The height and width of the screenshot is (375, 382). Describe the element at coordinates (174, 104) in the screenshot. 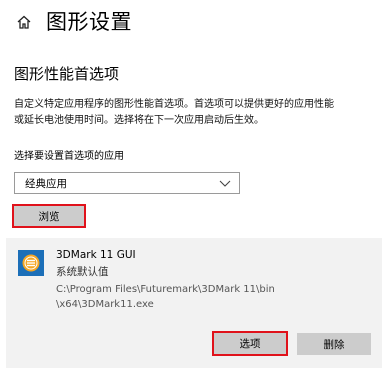

I see `description-line-1: 自定义特定应用程序的图形性能首选项。首选项可以提供更好的应用性能` at that location.